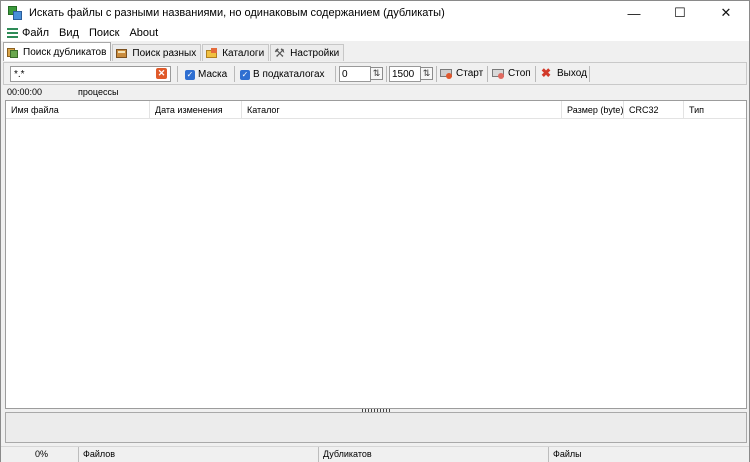  I want to click on status-files-count: Файлов, so click(199, 454).